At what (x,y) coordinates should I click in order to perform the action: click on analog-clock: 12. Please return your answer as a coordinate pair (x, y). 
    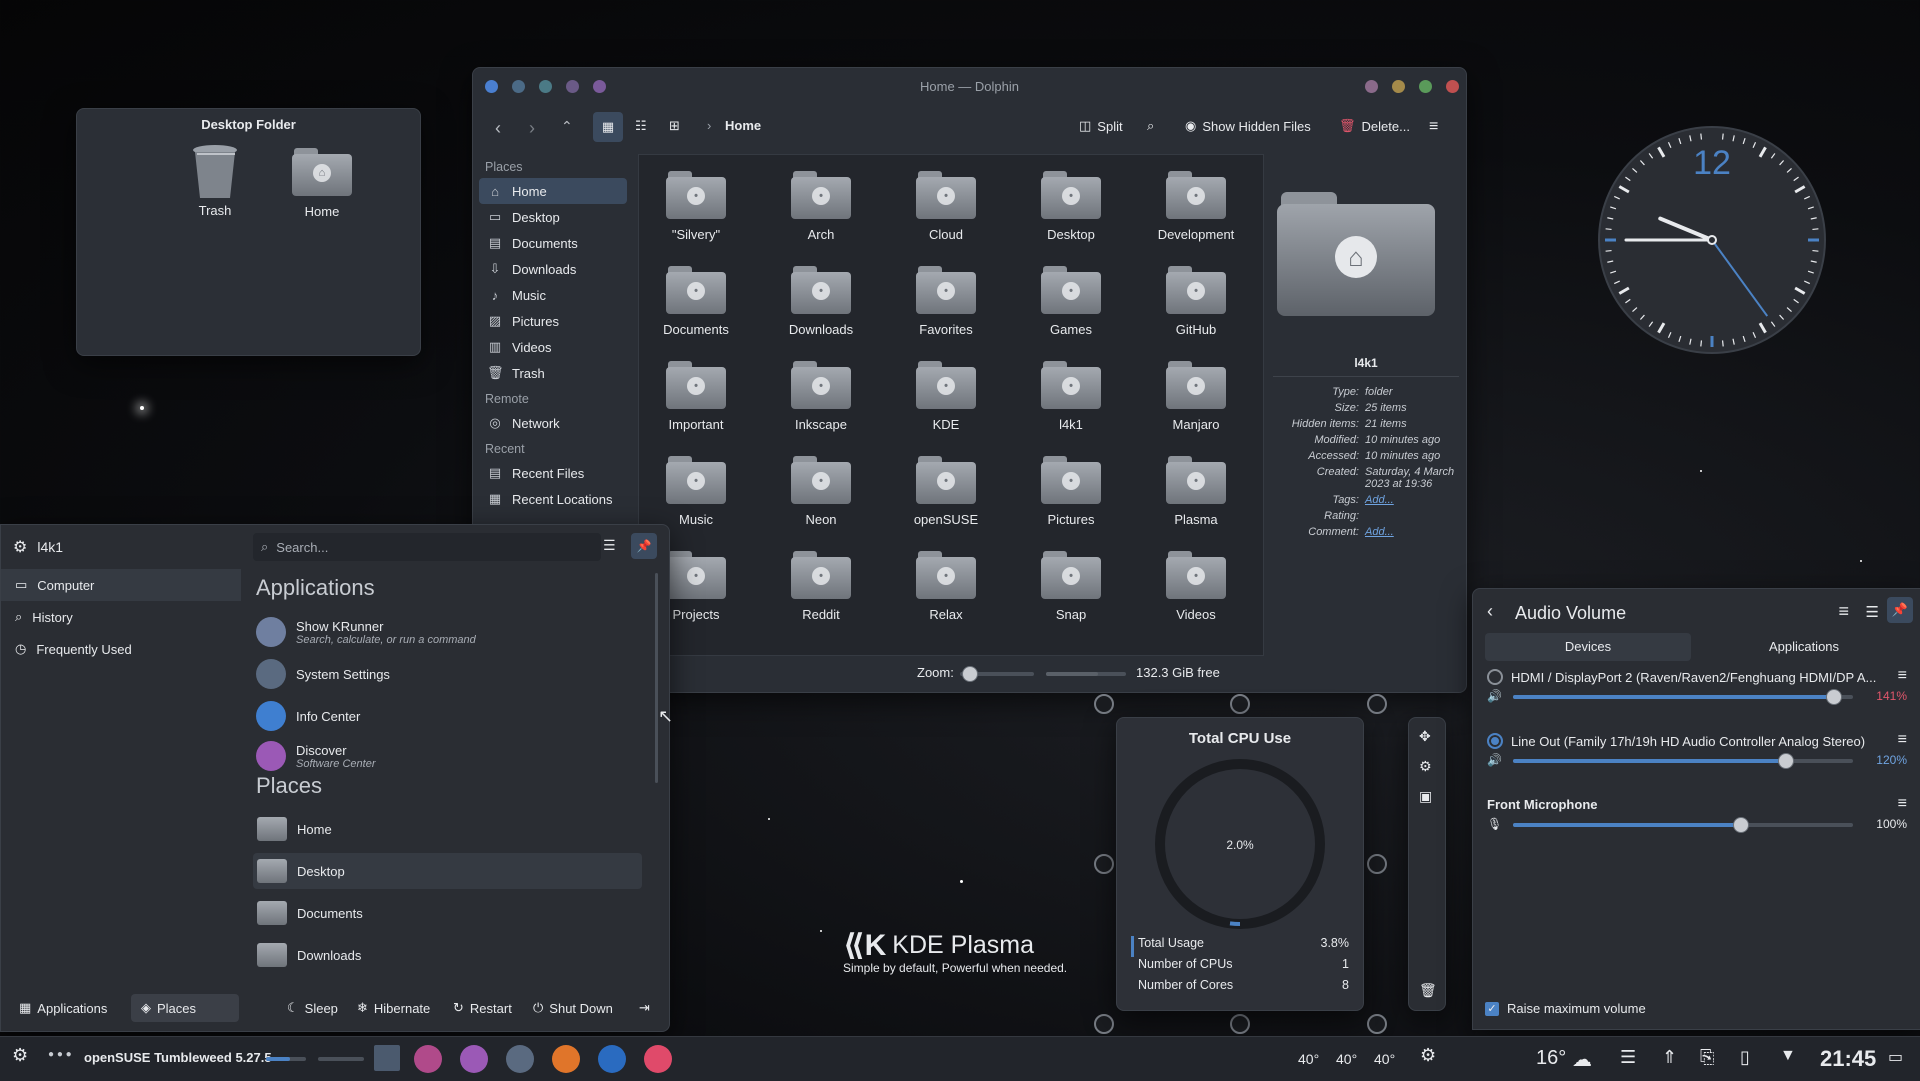
    Looking at the image, I should click on (1712, 240).